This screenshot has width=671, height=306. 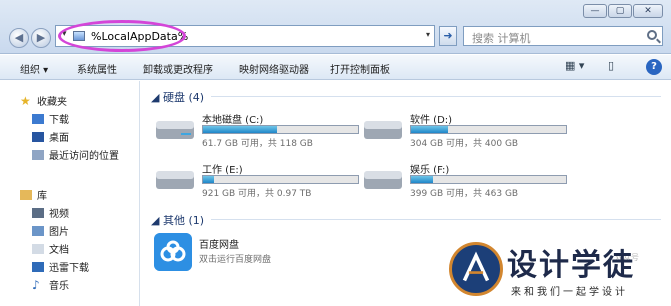 I want to click on drive-info: 304 GB 可用，共 400 GB, so click(x=464, y=144).